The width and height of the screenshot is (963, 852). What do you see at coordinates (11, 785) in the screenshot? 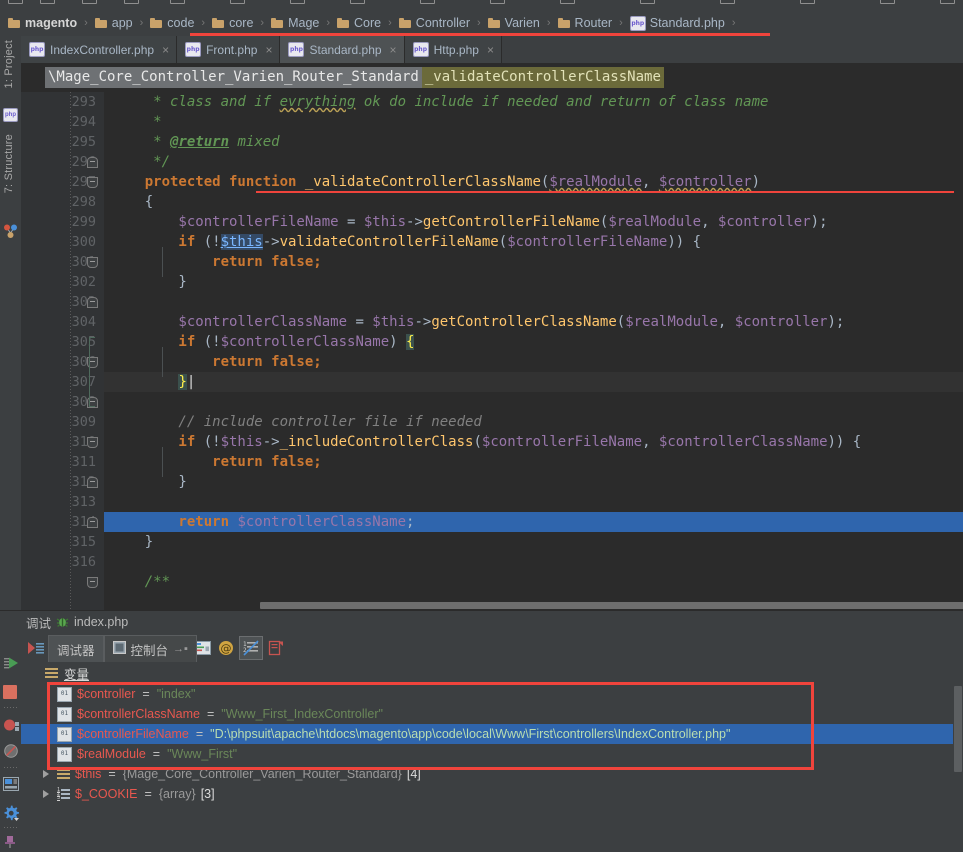
I see `restore-layout-icon` at bounding box center [11, 785].